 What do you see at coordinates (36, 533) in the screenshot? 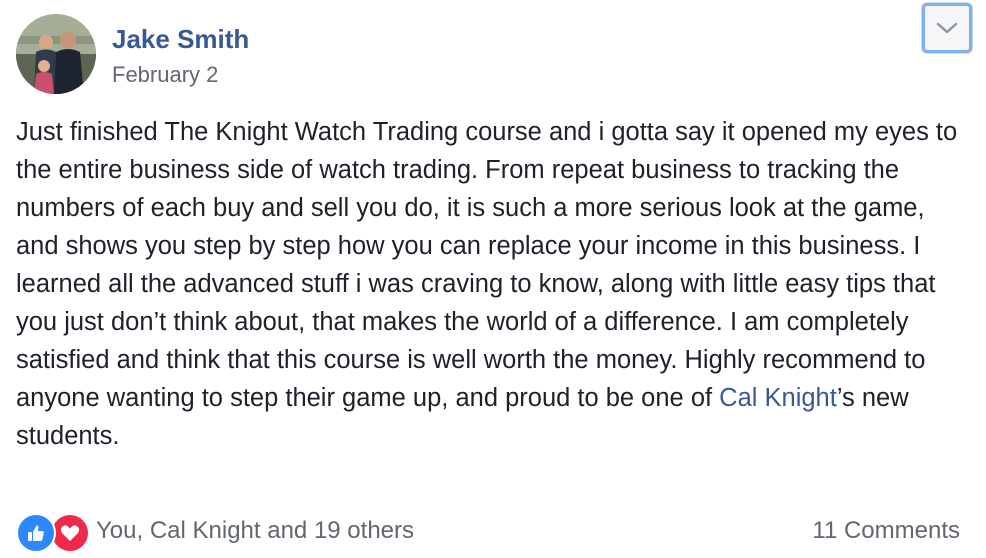
I see `like-icon` at bounding box center [36, 533].